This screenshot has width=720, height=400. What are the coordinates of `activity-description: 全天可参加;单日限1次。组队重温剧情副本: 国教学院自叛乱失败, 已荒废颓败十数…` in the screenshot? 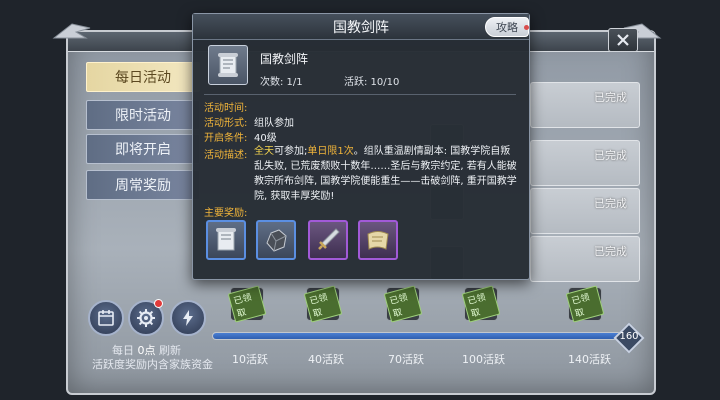 It's located at (385, 174).